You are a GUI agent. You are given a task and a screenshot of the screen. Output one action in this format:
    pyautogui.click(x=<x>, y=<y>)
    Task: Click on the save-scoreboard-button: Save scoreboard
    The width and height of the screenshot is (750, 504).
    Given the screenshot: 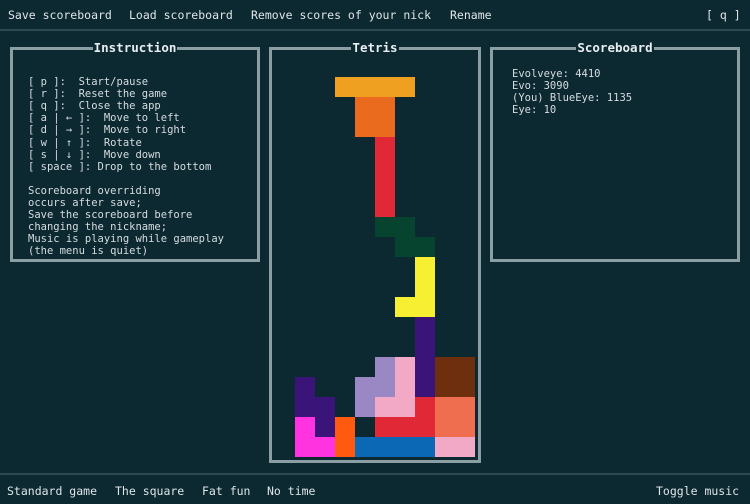 What is the action you would take?
    pyautogui.click(x=60, y=15)
    